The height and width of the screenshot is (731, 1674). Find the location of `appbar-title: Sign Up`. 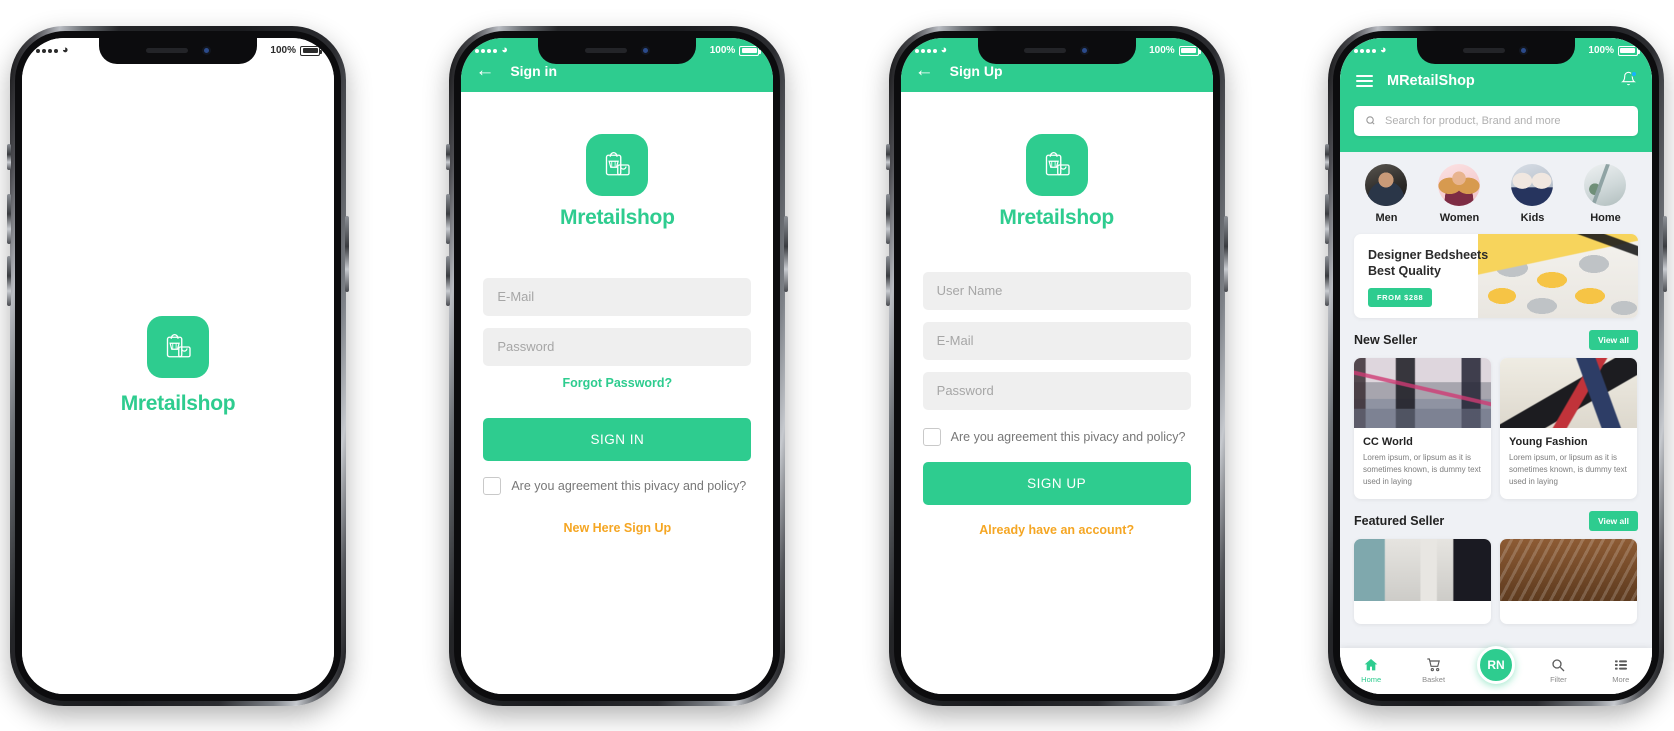

appbar-title: Sign Up is located at coordinates (976, 70).